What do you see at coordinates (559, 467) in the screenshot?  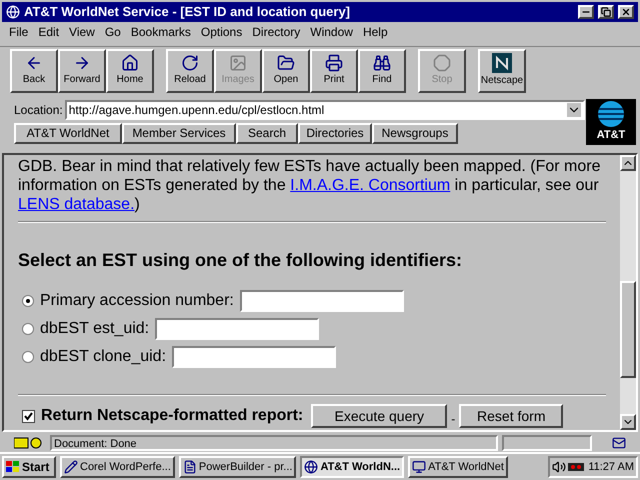 I see `speaker-icon` at bounding box center [559, 467].